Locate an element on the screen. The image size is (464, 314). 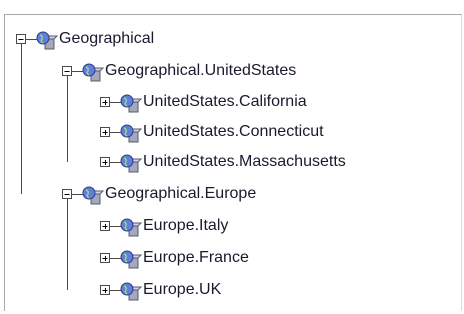
tree-node-label: Geographical is located at coordinates (106, 39).